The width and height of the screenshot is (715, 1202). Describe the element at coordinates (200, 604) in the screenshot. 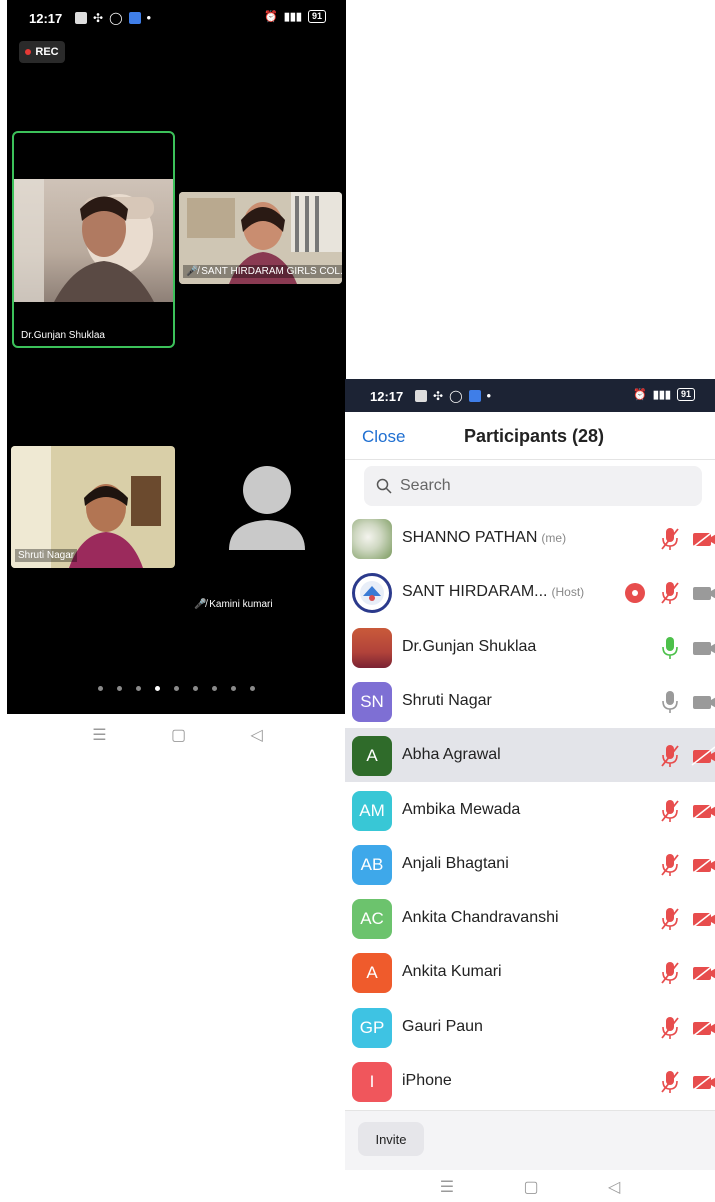

I see `muted-mic-icon: 🎤̸` at that location.